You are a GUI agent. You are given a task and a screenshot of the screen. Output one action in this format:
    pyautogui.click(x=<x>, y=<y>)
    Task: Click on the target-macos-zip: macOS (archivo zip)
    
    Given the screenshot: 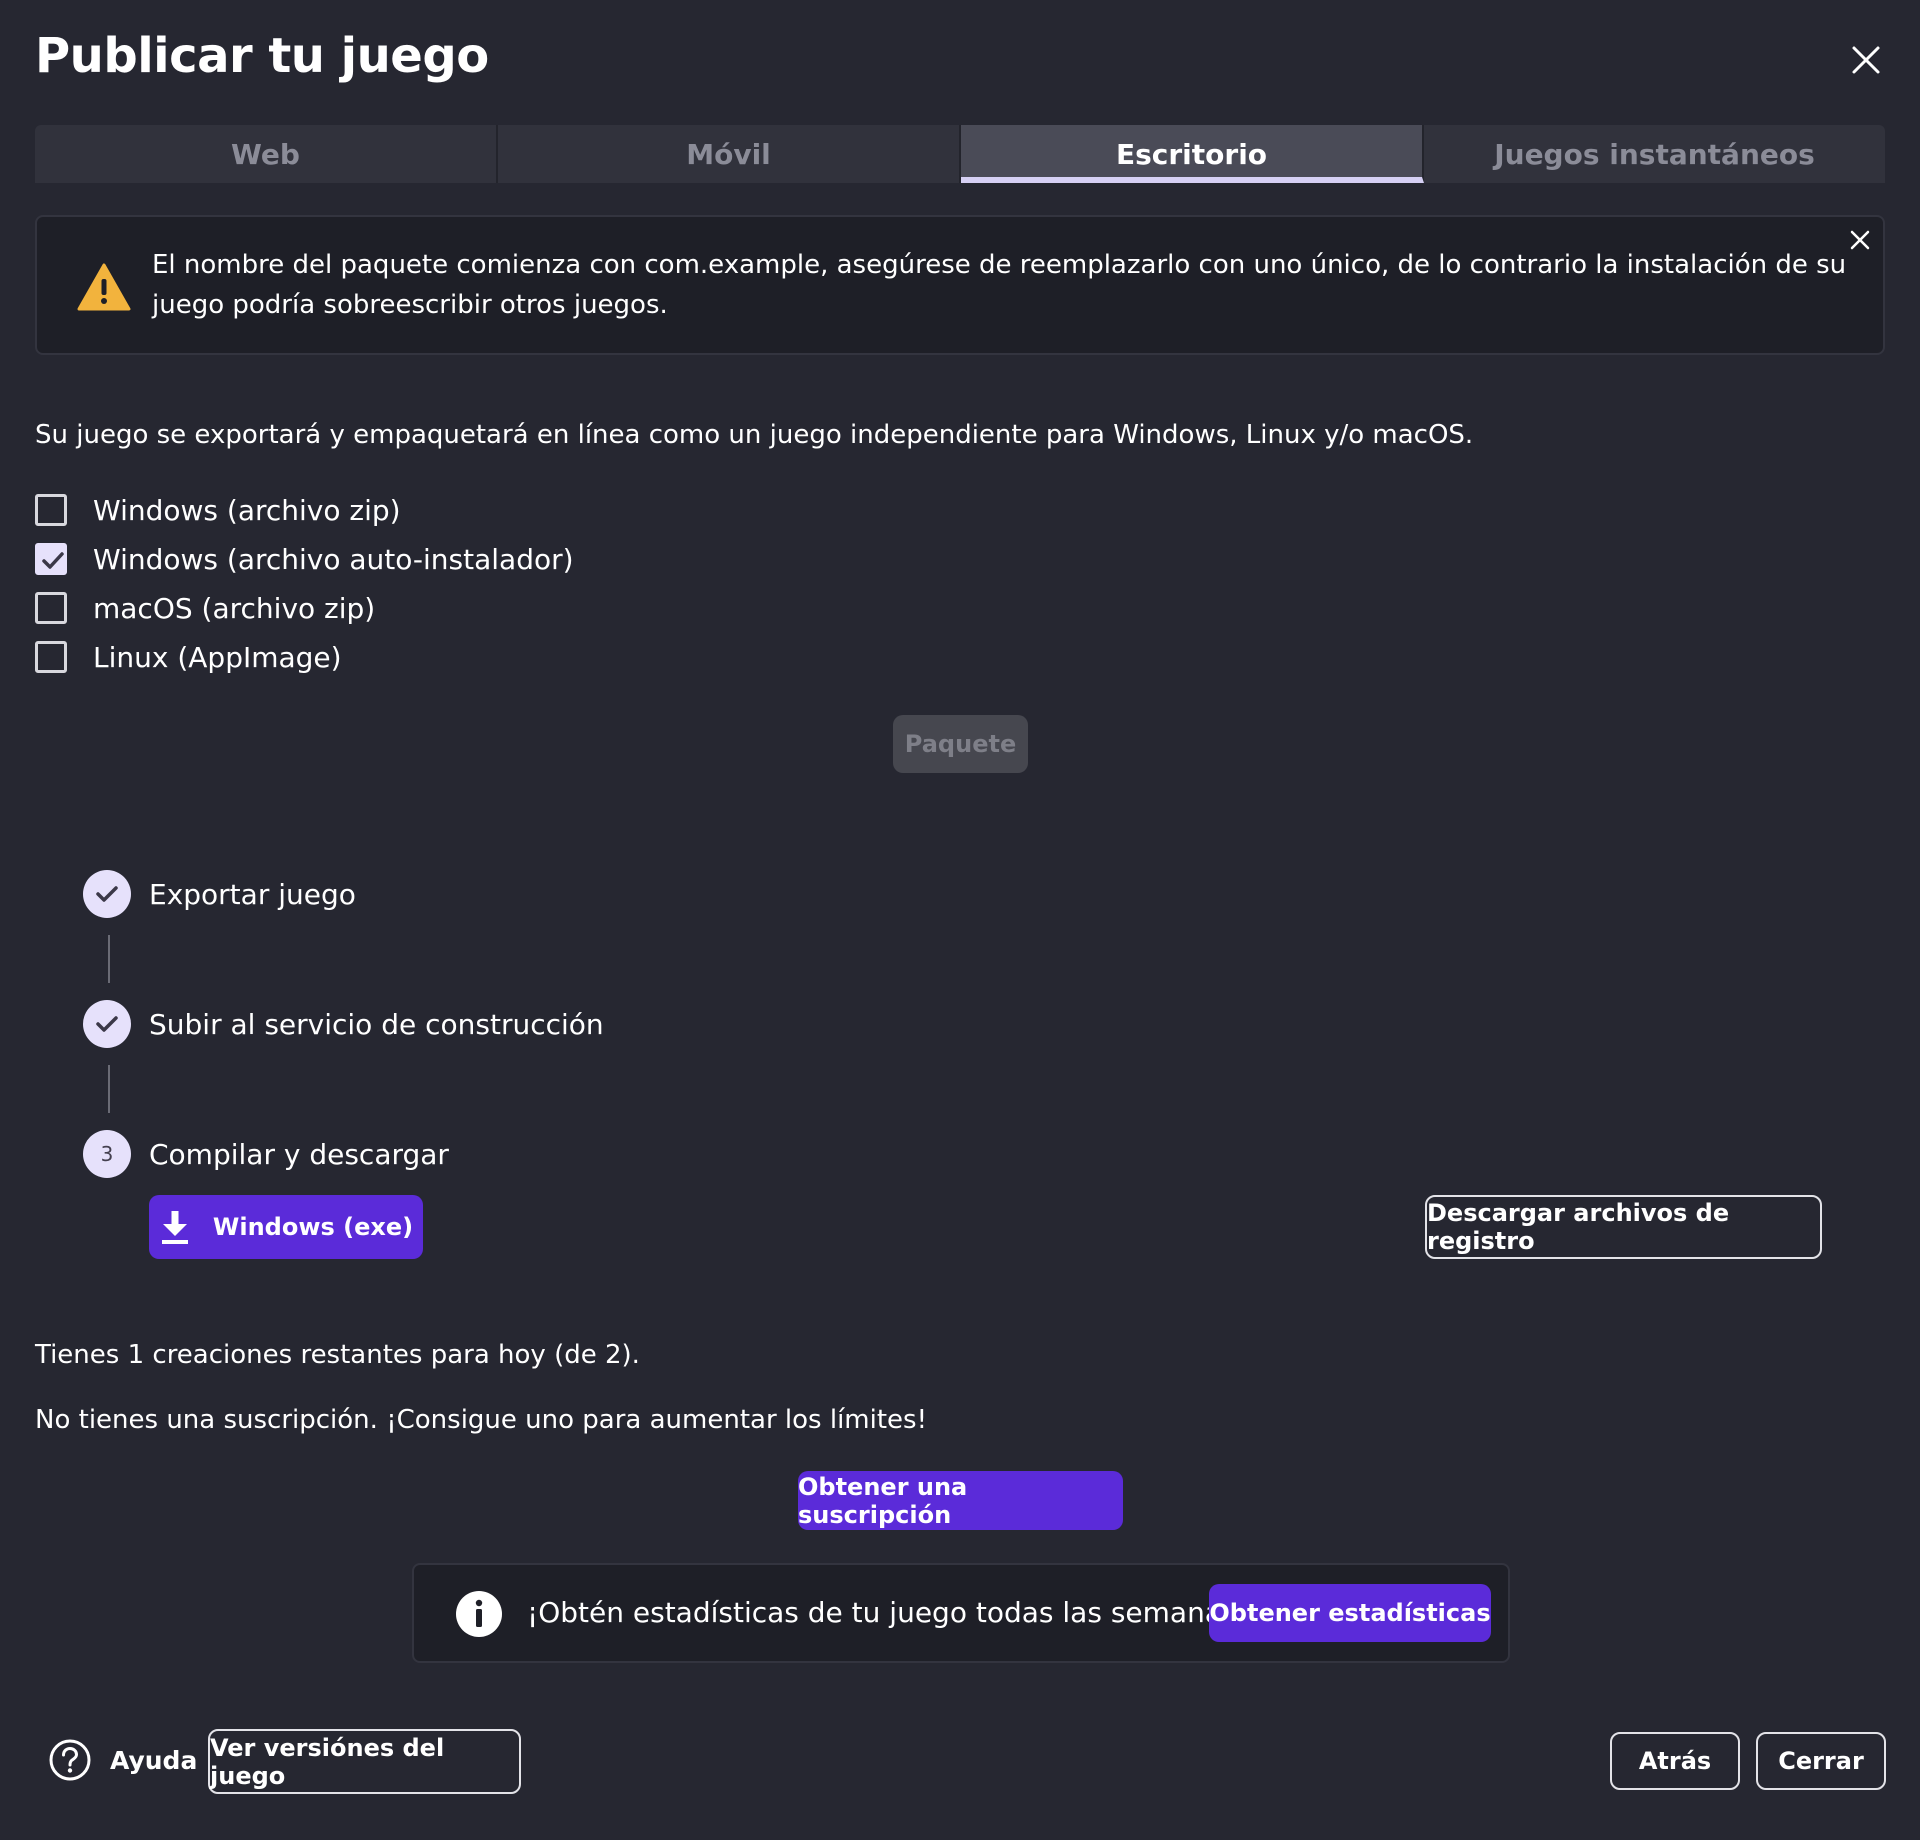 What is the action you would take?
    pyautogui.click(x=205, y=608)
    